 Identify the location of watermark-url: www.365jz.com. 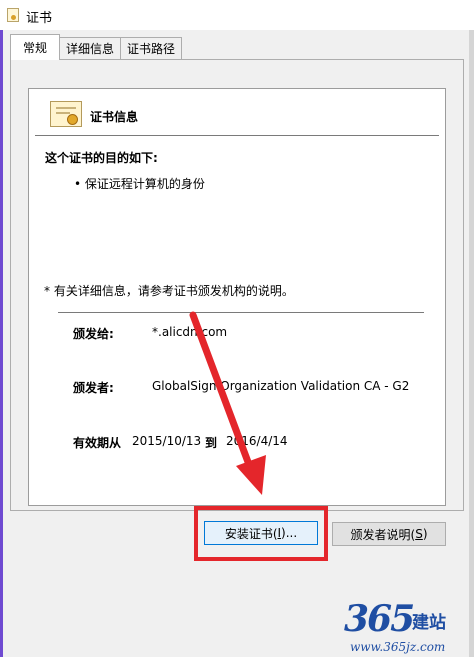
(398, 647).